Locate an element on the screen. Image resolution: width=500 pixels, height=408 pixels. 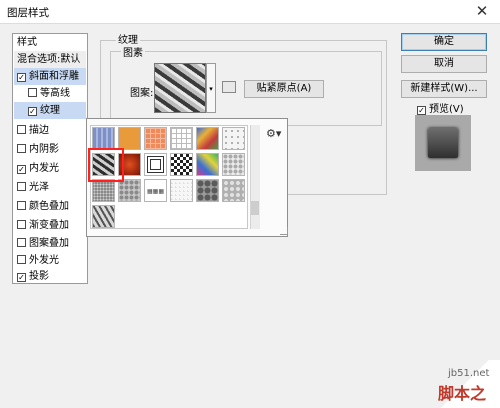
style-item-pattern-overlay: 图案叠加 is located at coordinates (50, 243).